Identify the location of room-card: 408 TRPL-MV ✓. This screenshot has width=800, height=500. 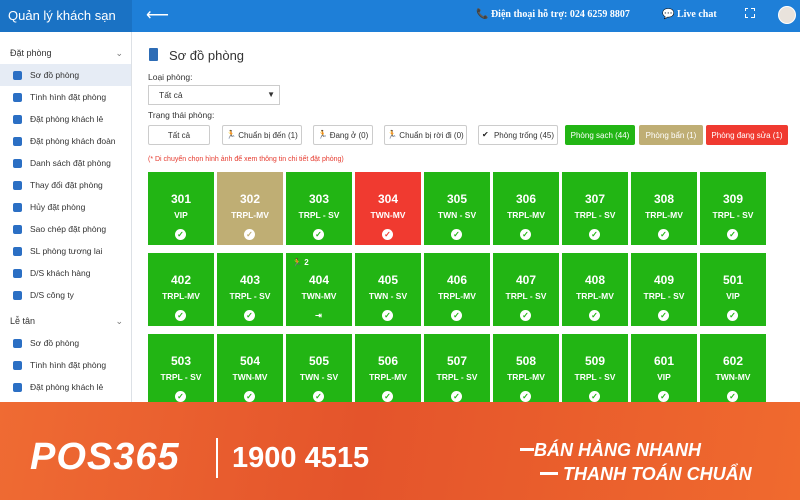
(595, 289).